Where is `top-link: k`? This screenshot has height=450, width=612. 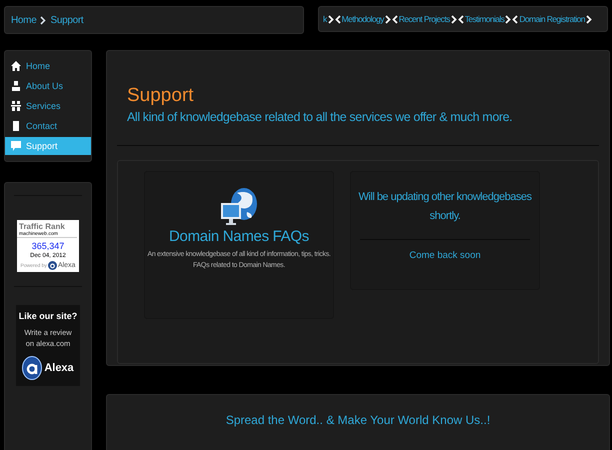
top-link: k is located at coordinates (325, 19).